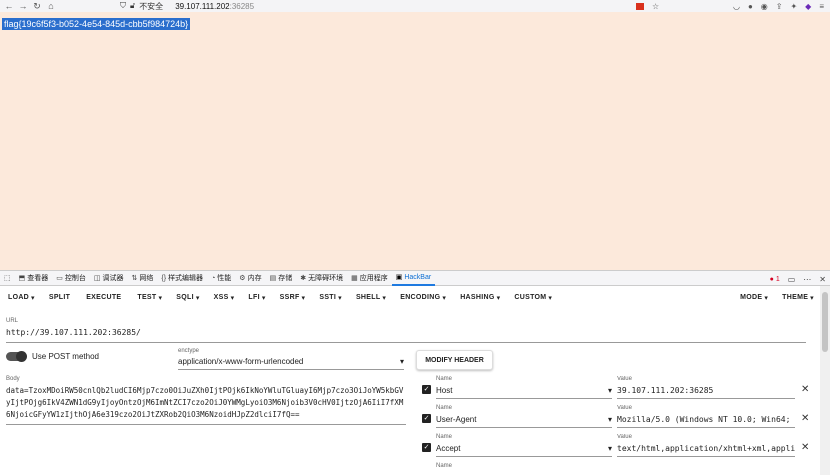 Image resolution: width=830 pixels, height=475 pixels. What do you see at coordinates (706, 387) in the screenshot?
I see `header-value-input: Value 39.107.111.202:36285` at bounding box center [706, 387].